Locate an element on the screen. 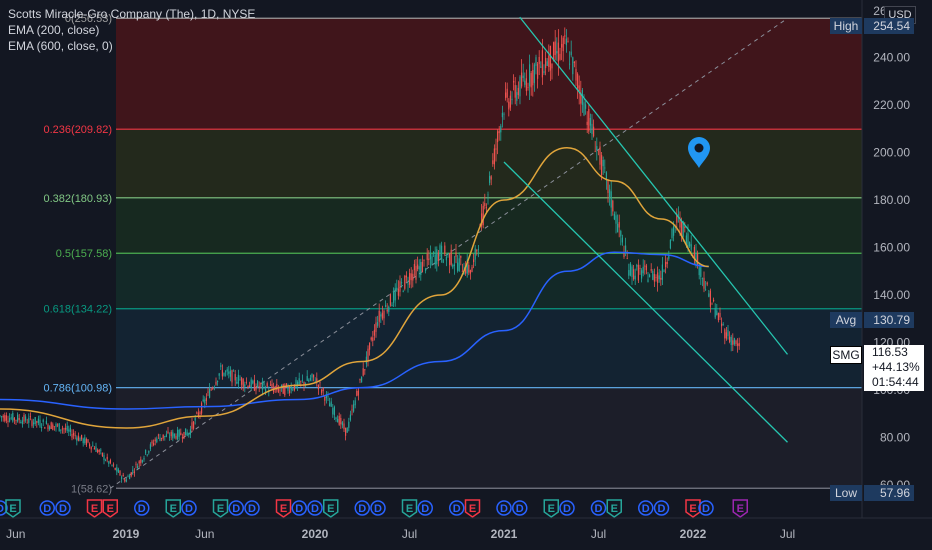  time-axis: Jun 2019 Jun 2020 Jul 2021 Jul 2022 Jul is located at coordinates (466, 533).